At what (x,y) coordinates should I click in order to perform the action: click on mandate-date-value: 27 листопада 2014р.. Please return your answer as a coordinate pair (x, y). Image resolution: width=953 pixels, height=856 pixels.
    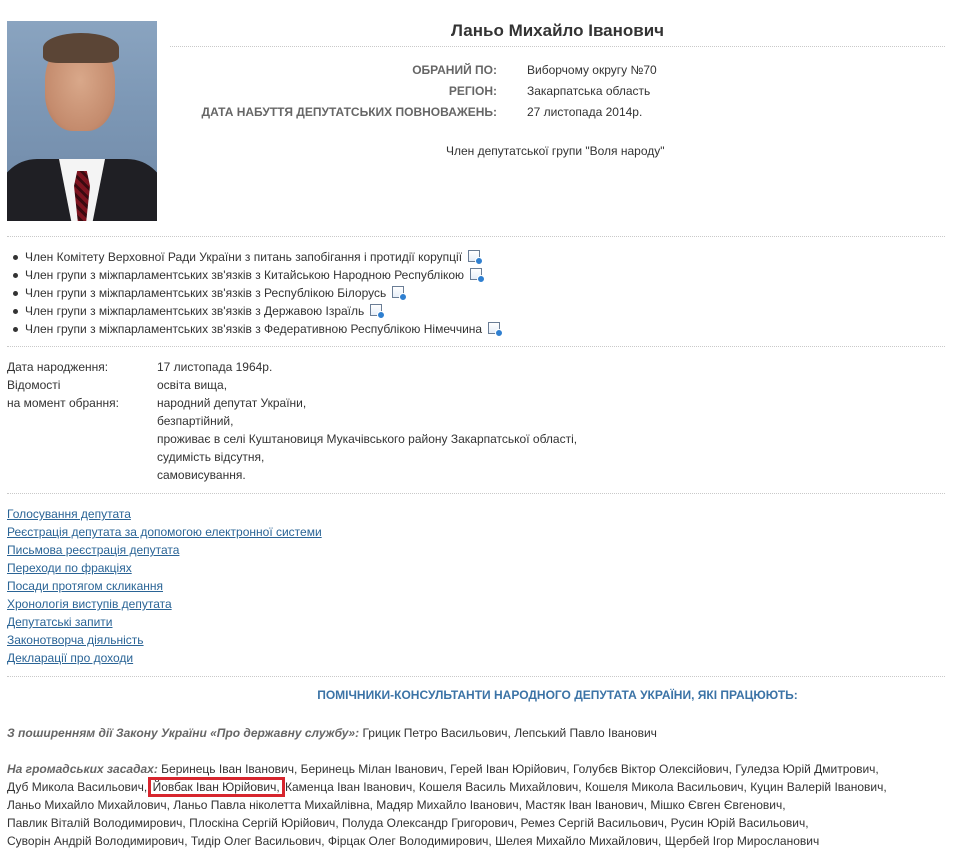
    Looking at the image, I should click on (585, 112).